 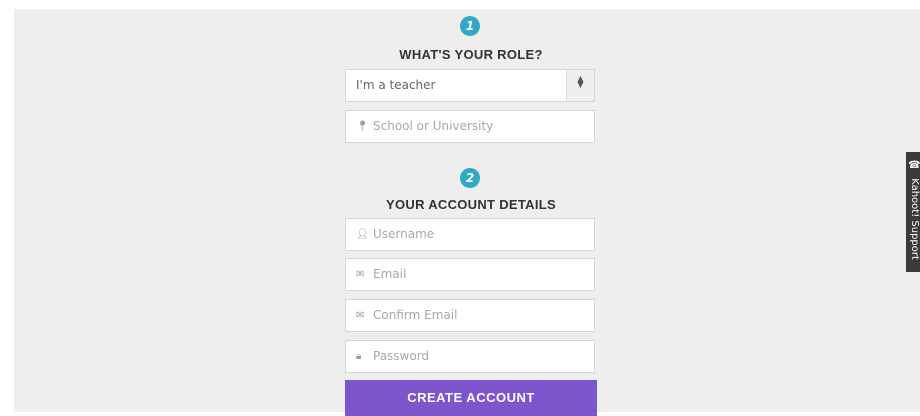 What do you see at coordinates (362, 234) in the screenshot?
I see `user-icon: 👤︎` at bounding box center [362, 234].